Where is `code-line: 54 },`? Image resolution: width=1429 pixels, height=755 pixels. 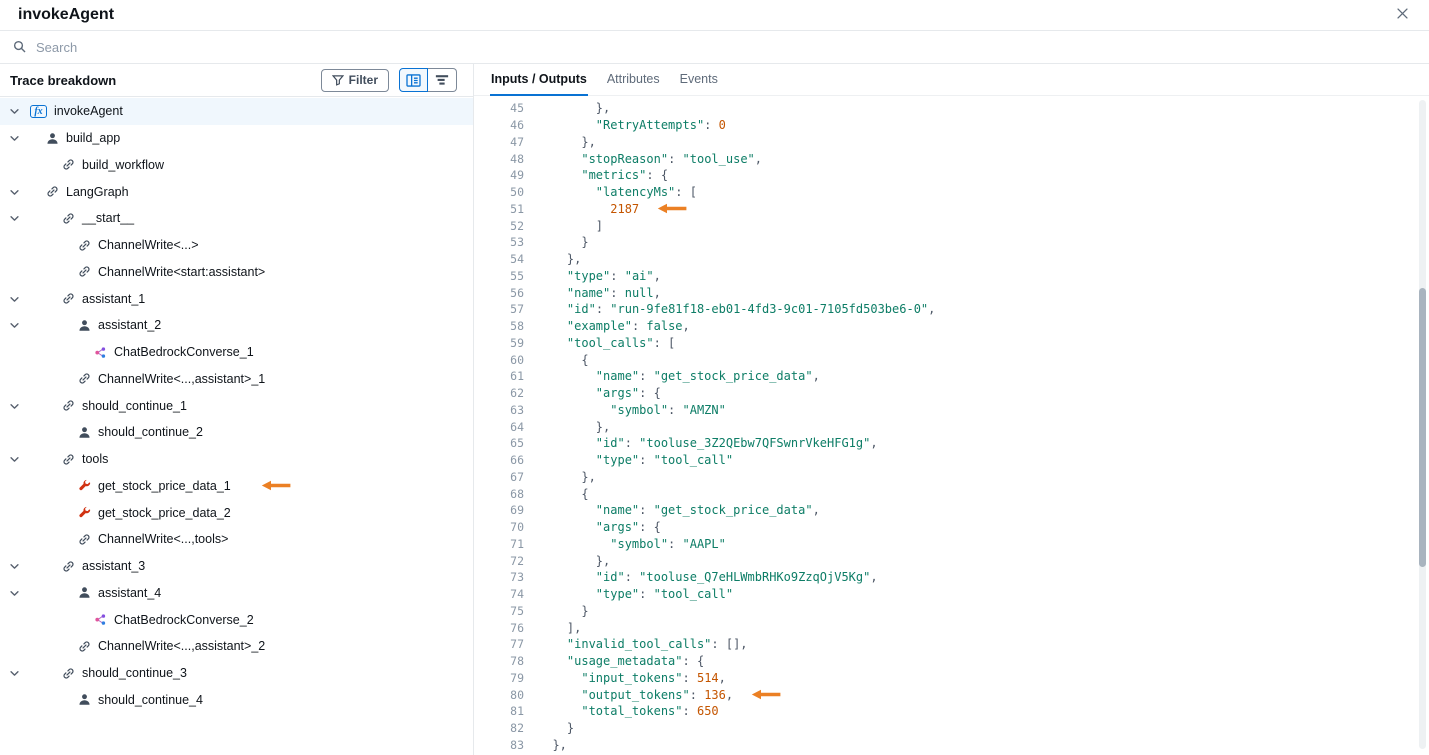
code-line: 54 }, is located at coordinates (957, 259).